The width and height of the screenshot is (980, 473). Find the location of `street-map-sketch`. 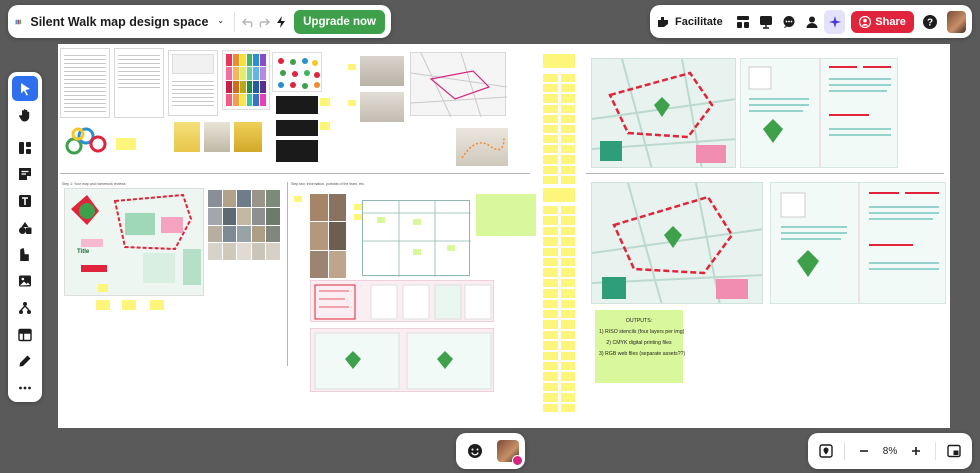

street-map-sketch is located at coordinates (459, 85).